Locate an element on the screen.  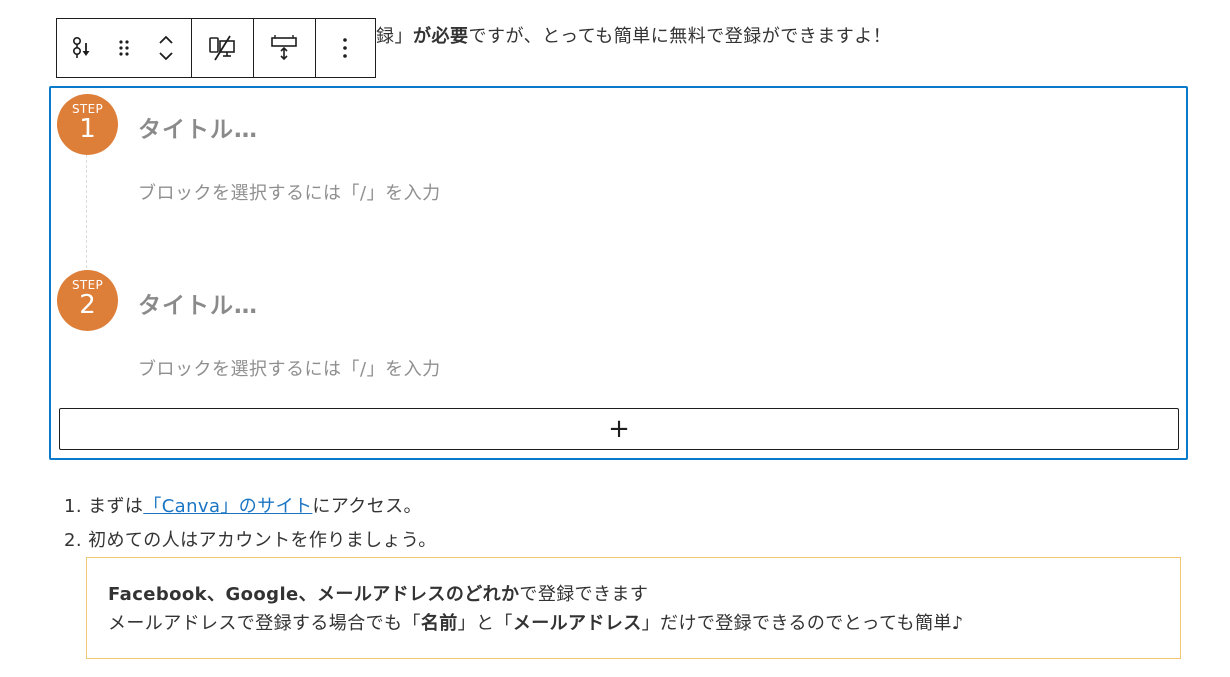
note-text: で登録できます is located at coordinates (584, 594).